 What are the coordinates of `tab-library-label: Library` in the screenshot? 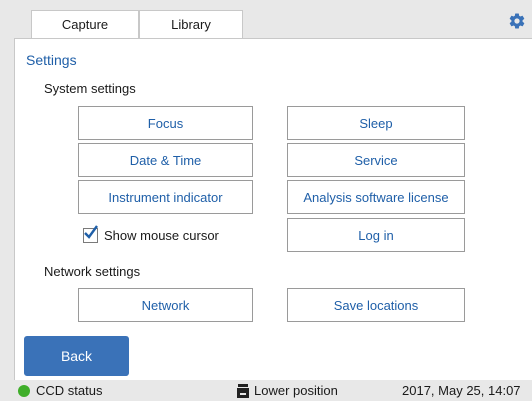 It's located at (191, 24).